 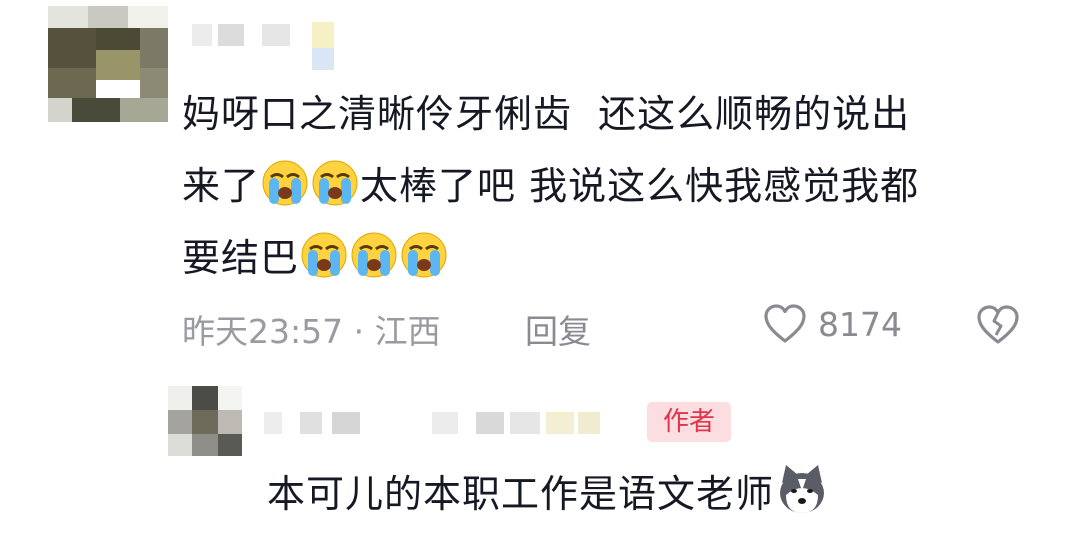 What do you see at coordinates (407, 331) in the screenshot?
I see `comment-location: 江西` at bounding box center [407, 331].